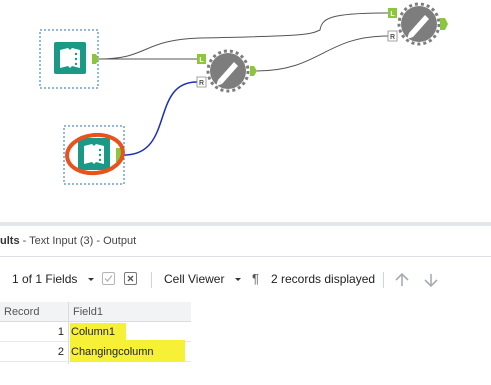 The image size is (491, 385). What do you see at coordinates (201, 60) in the screenshot?
I see `join1-left-label: L` at bounding box center [201, 60].